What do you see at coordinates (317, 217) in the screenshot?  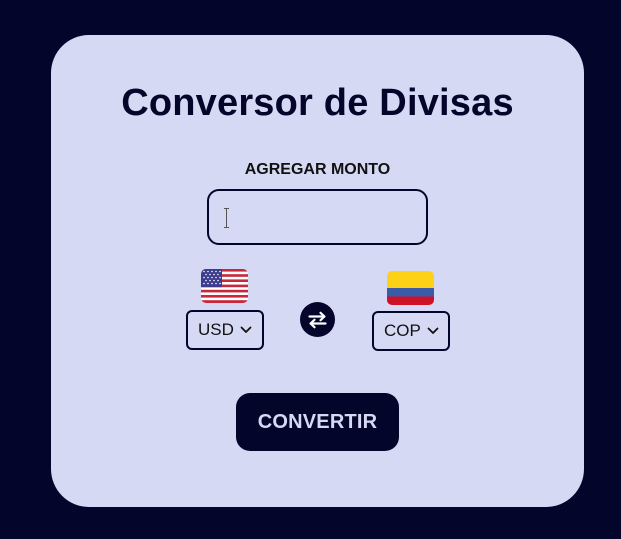 I see `amount-input` at bounding box center [317, 217].